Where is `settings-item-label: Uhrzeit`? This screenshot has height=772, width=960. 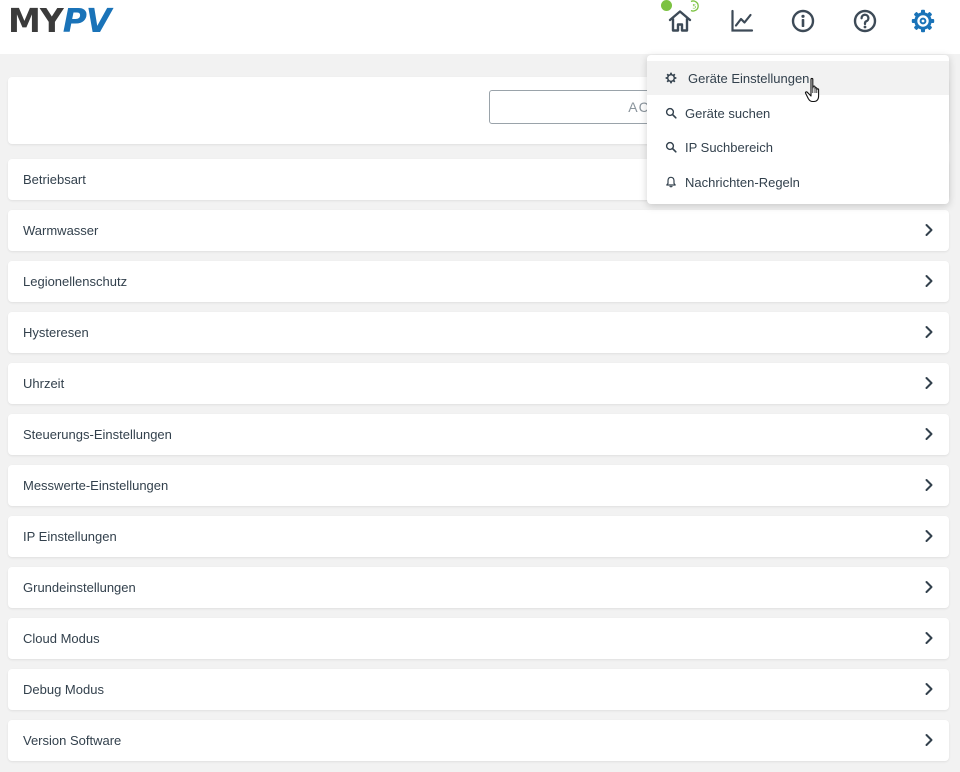
settings-item-label: Uhrzeit is located at coordinates (44, 383).